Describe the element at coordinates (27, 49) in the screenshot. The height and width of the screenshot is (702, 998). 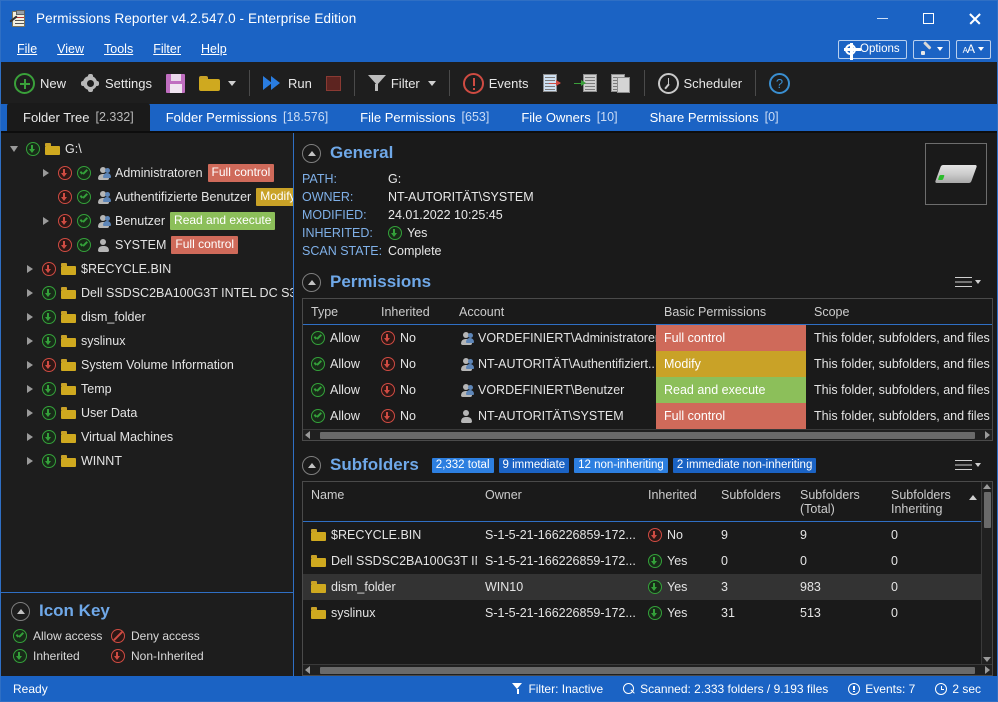
I see `menu-file: File` at that location.